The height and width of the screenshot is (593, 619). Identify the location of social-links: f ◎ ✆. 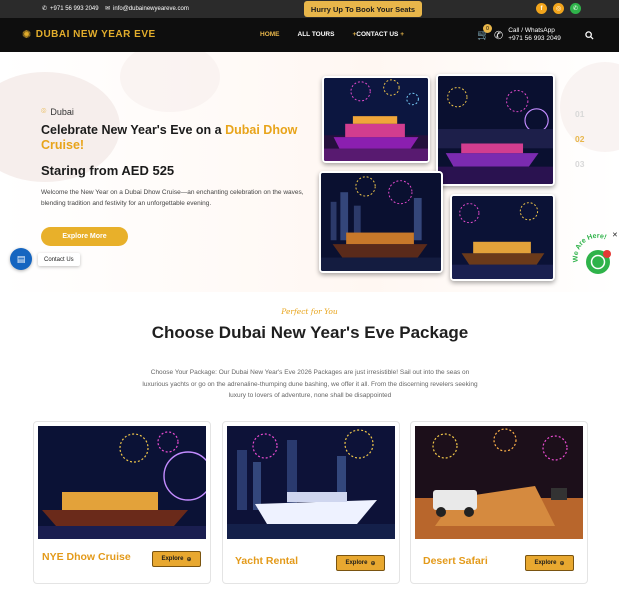
(558, 8).